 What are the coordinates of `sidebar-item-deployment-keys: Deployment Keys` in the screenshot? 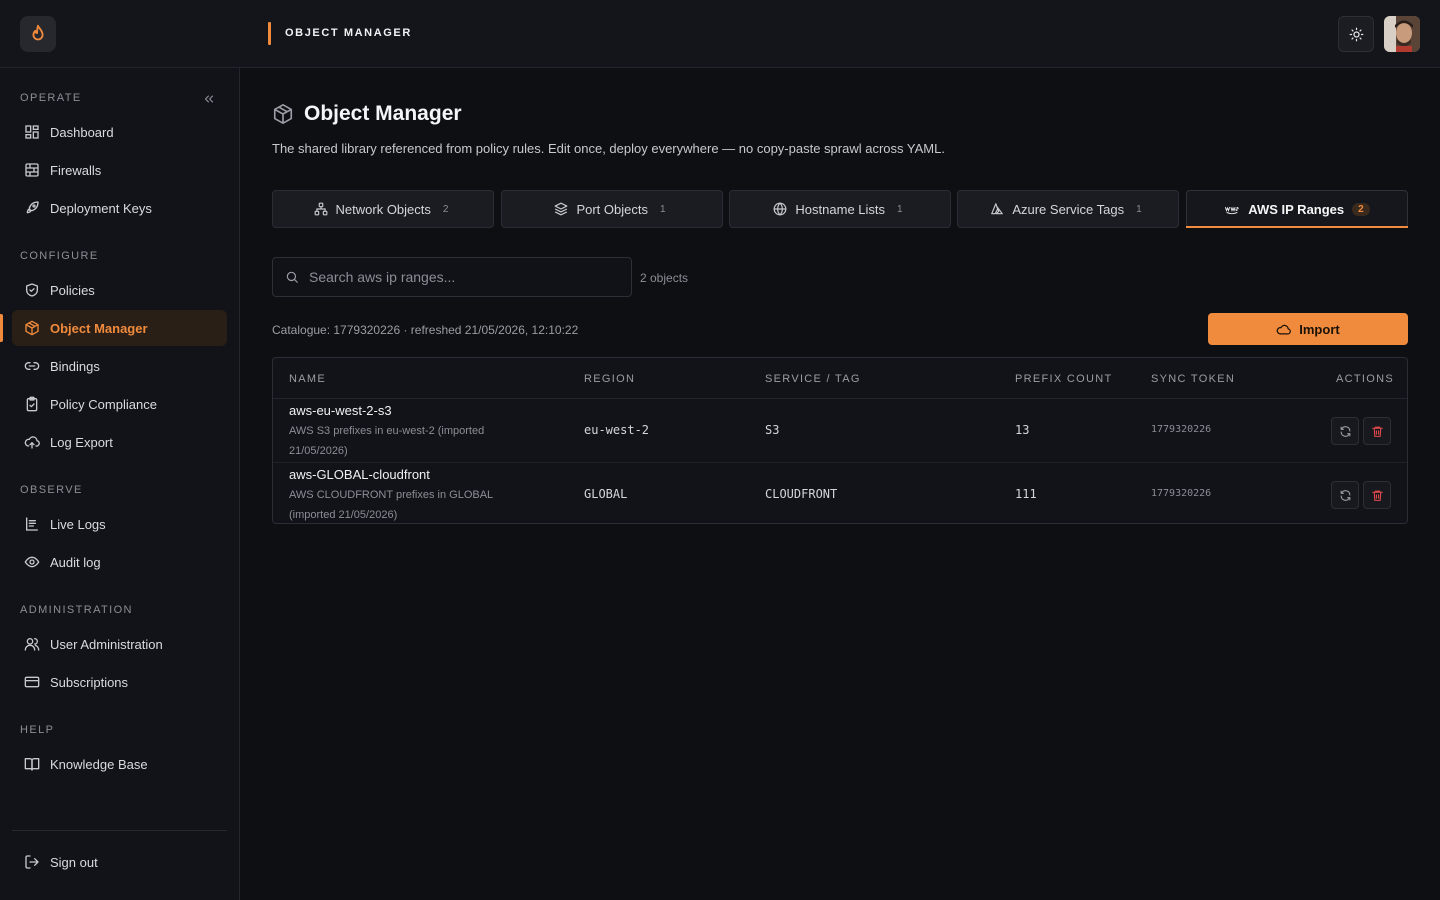 It's located at (119, 208).